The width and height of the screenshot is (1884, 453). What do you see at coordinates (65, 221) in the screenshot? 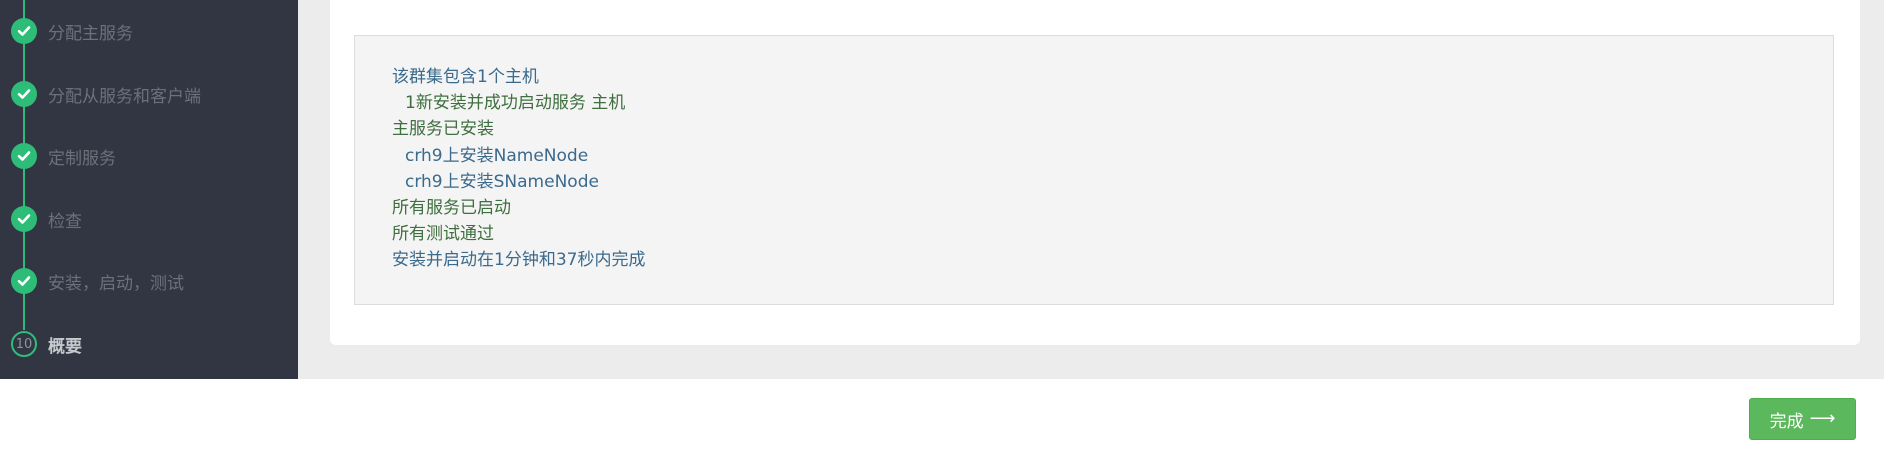
I see `step-label: 检查` at bounding box center [65, 221].